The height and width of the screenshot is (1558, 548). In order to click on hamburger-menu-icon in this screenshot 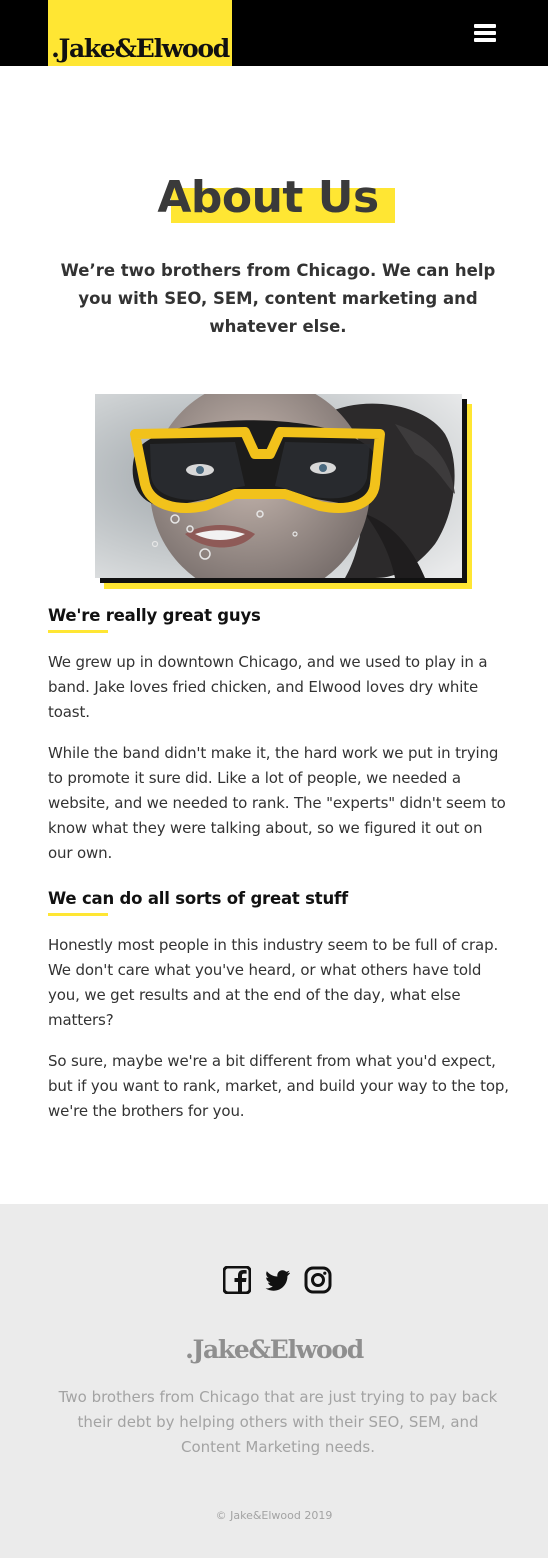, I will do `click(485, 34)`.